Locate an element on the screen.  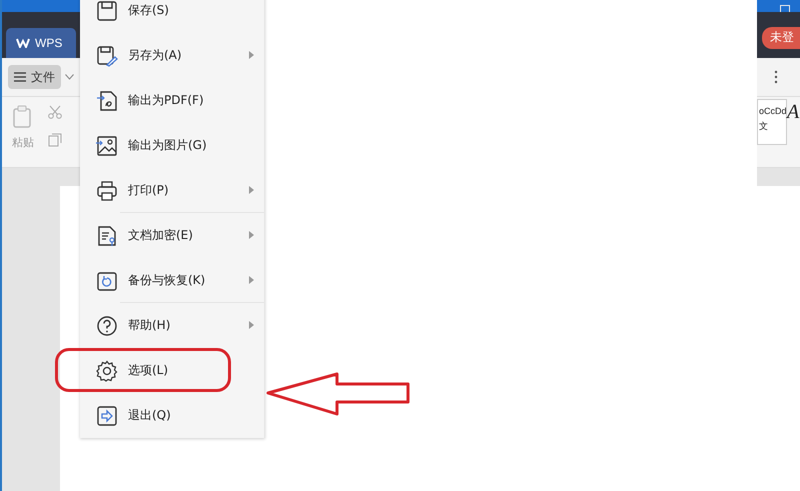
copy-icon is located at coordinates (55, 140).